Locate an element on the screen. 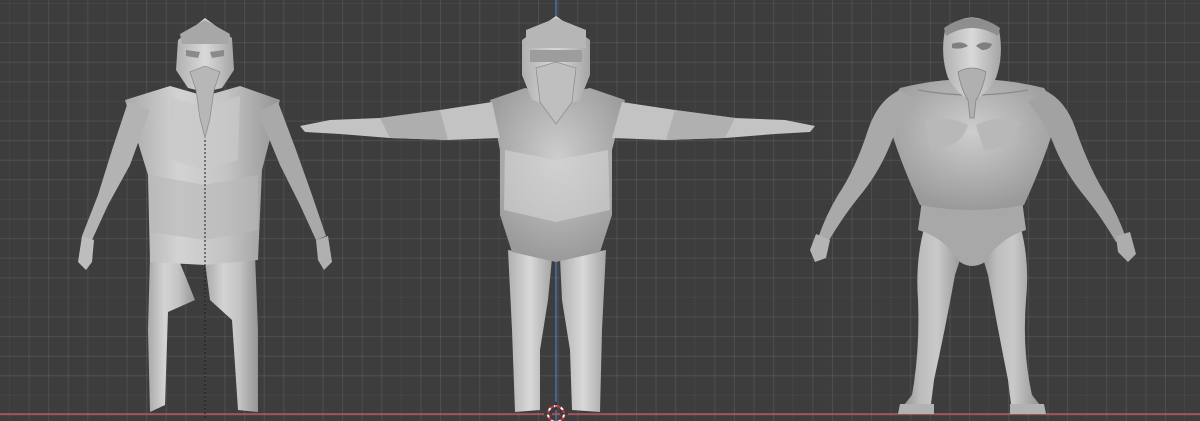 The height and width of the screenshot is (421, 1200). left-hand is located at coordinates (86, 253).